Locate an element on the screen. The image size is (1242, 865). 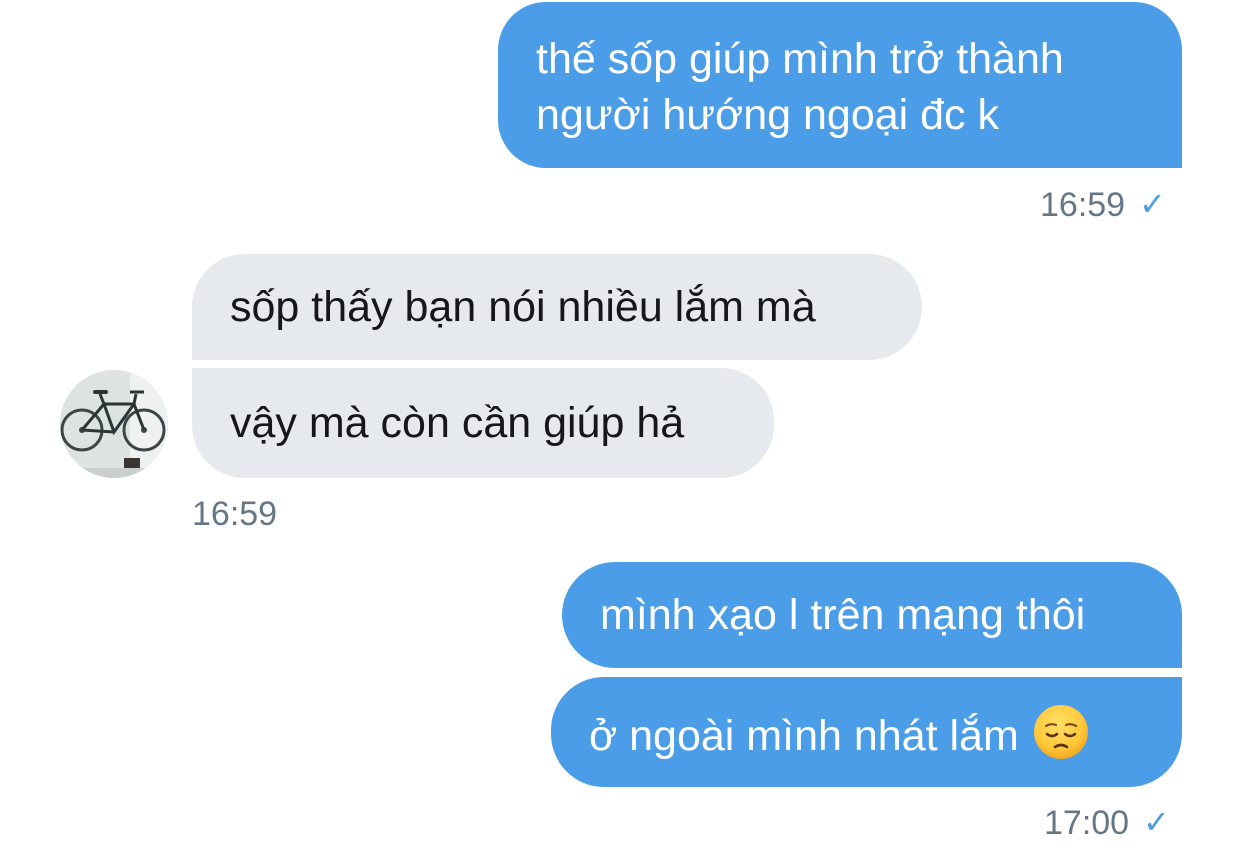
message-timestamp: 17:00 ✓ is located at coordinates (1107, 822).